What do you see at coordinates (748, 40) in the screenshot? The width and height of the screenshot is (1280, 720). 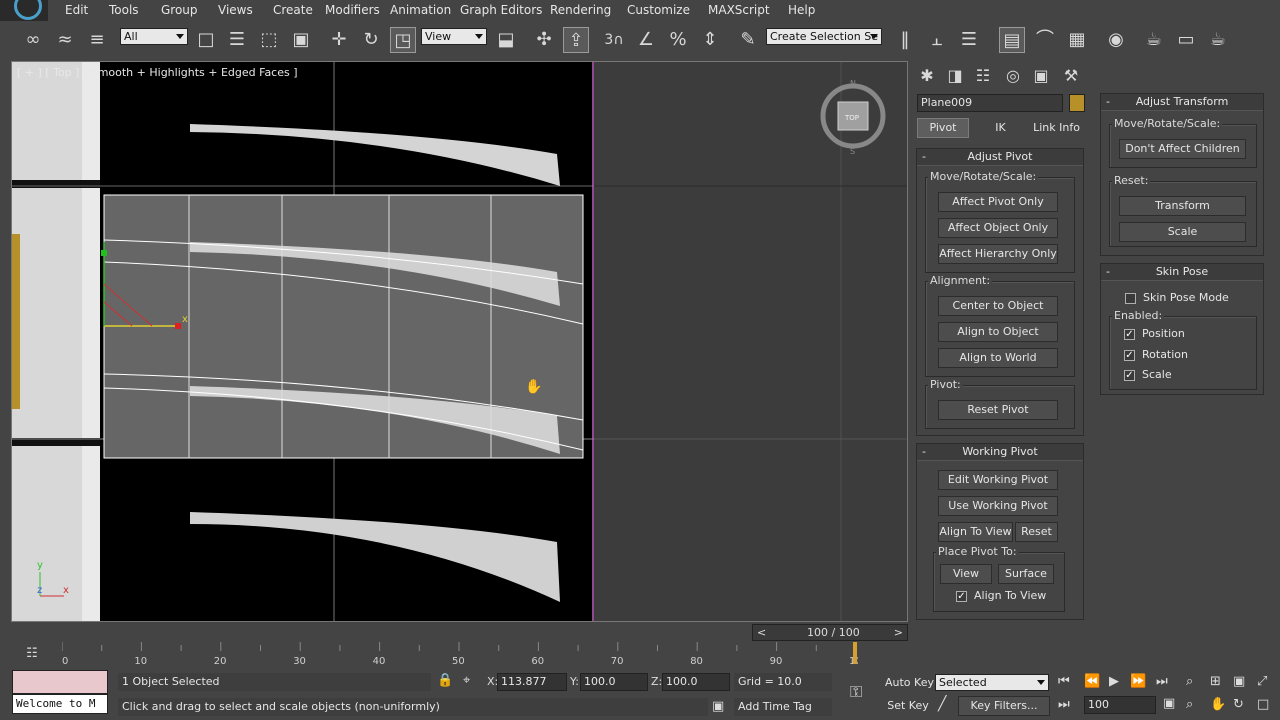 I see `edit-named-selection-icon: ✎` at bounding box center [748, 40].